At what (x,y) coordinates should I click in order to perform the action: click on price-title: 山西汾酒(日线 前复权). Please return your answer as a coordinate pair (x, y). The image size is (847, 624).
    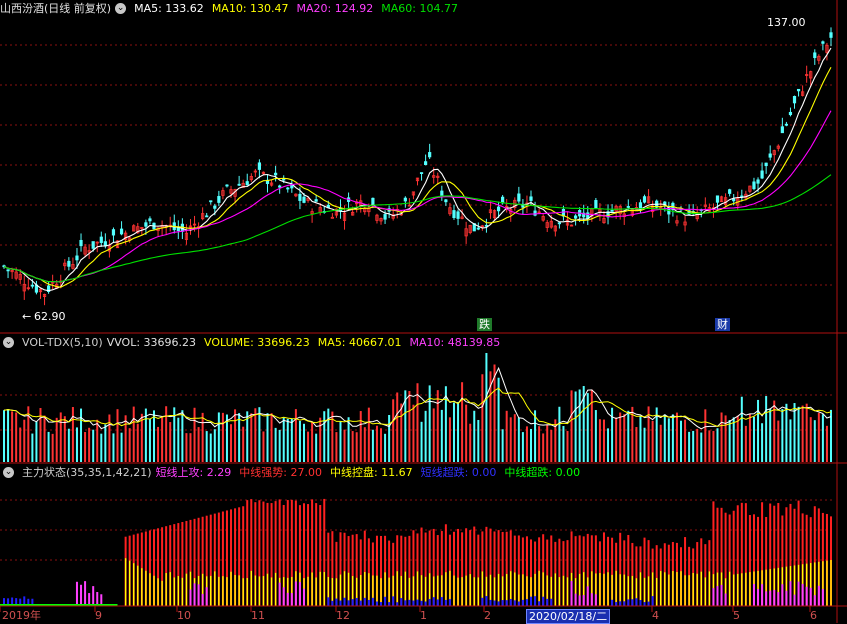
    Looking at the image, I should click on (55, 8).